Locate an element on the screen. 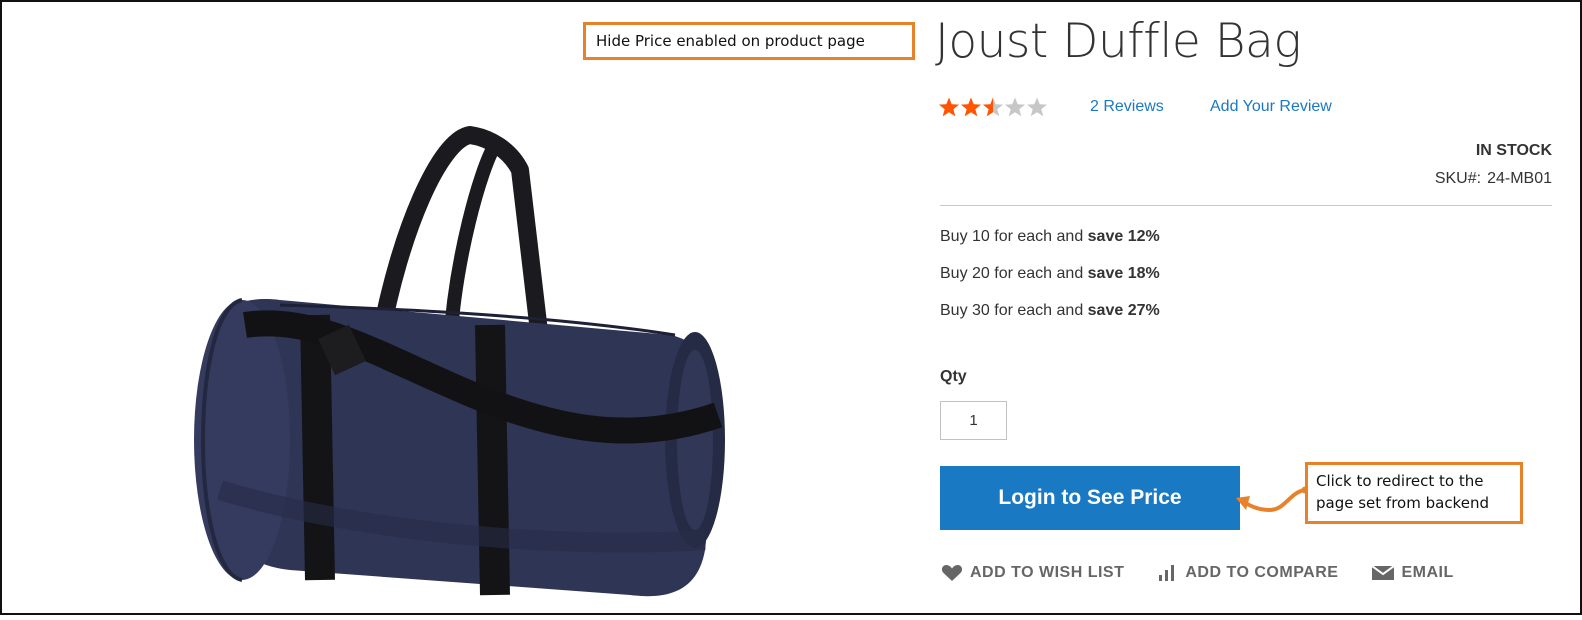  product-rating is located at coordinates (994, 108).